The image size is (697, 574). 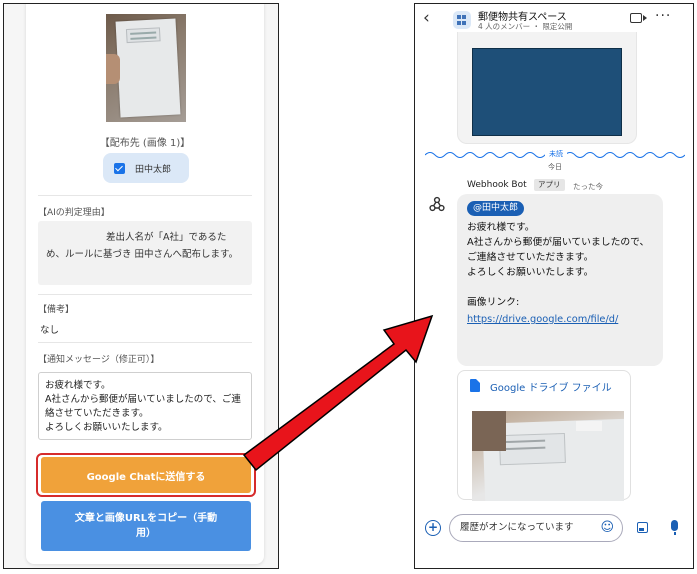 I want to click on hand, so click(x=113, y=69).